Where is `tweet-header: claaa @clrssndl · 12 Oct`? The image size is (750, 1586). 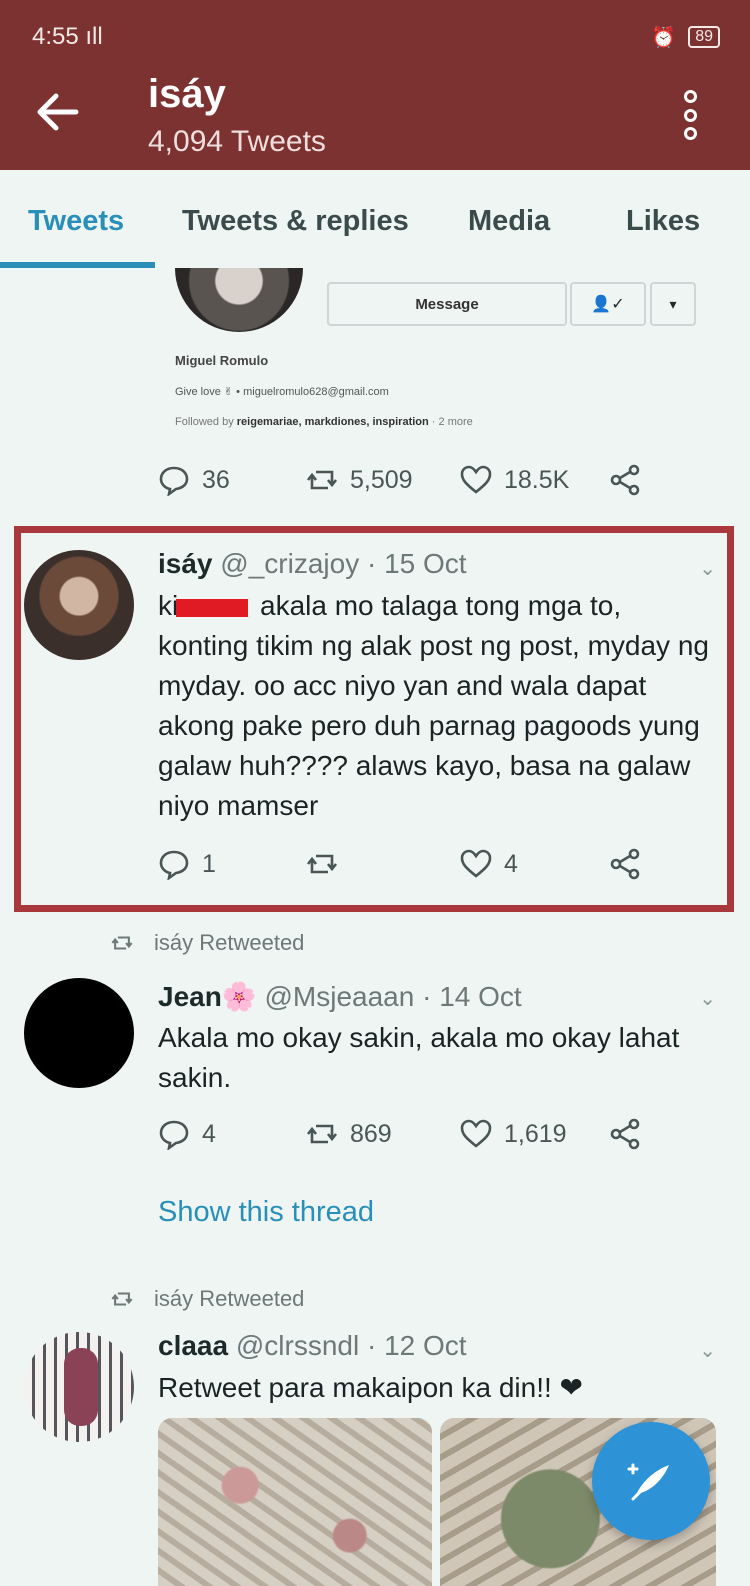 tweet-header: claaa @clrssndl · 12 Oct is located at coordinates (312, 1346).